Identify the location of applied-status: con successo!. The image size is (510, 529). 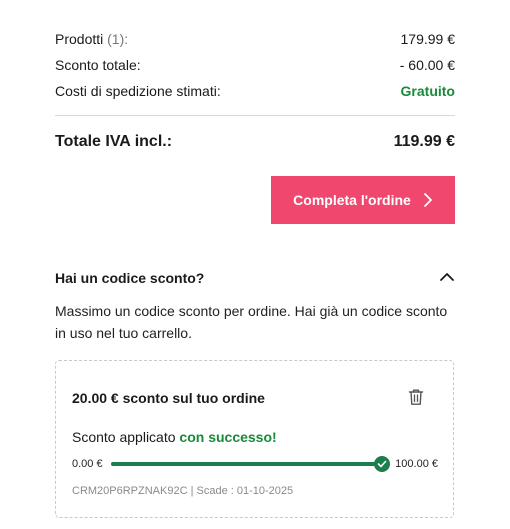
(228, 437).